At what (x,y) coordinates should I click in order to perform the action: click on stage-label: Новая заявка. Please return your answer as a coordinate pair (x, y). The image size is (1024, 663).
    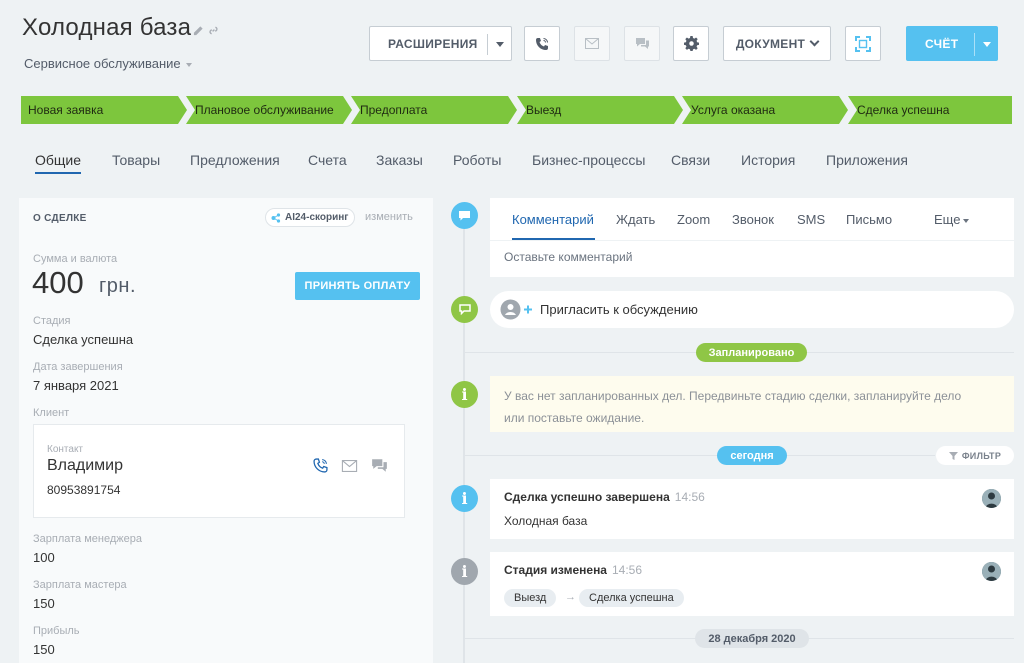
    Looking at the image, I should click on (66, 110).